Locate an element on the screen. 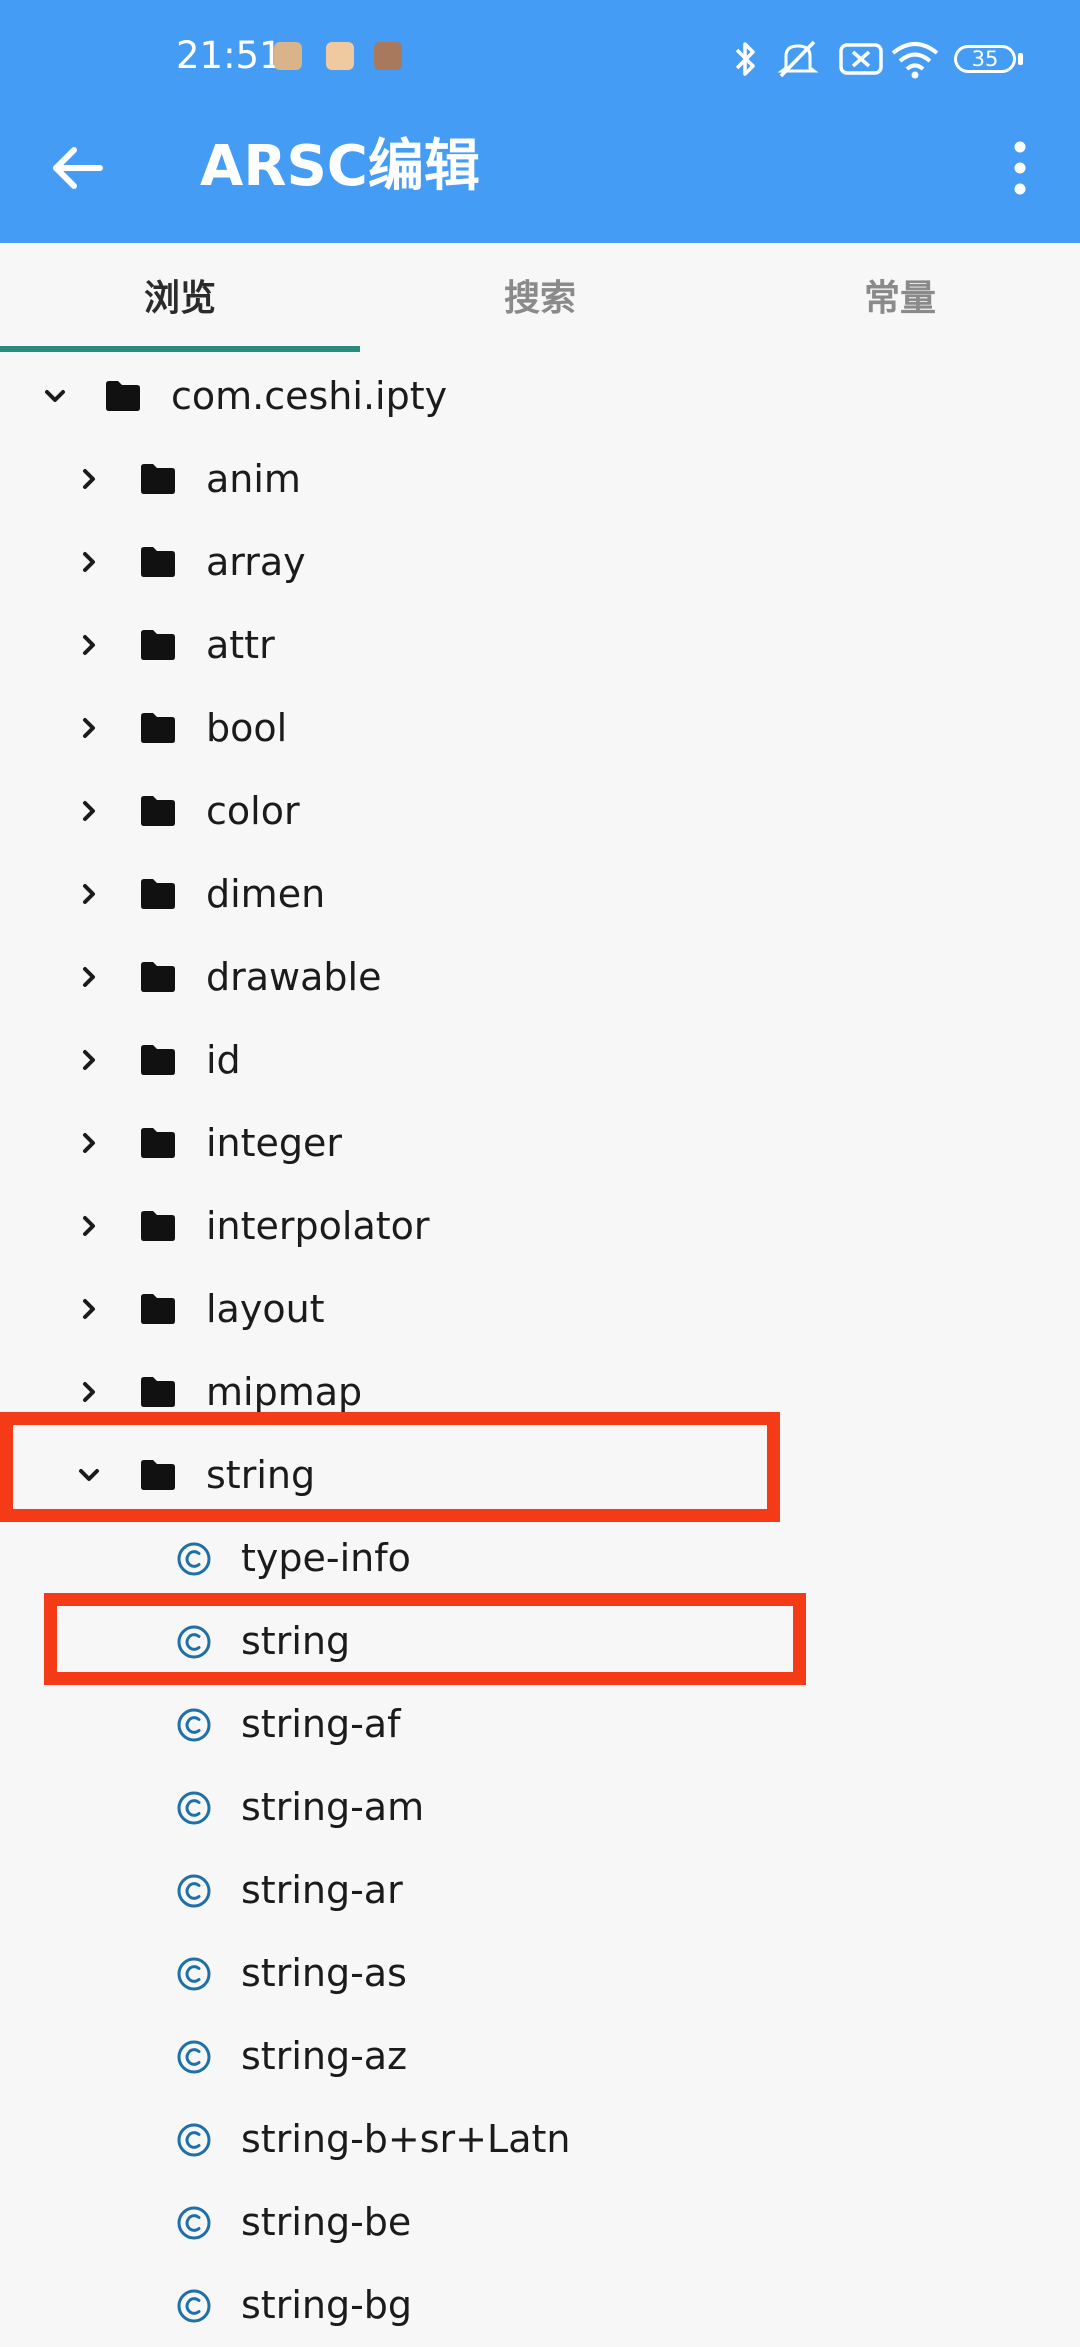 The height and width of the screenshot is (2347, 1080). tree-child-string-b+sr+Latn: string-b+sr+Latn is located at coordinates (540, 2139).